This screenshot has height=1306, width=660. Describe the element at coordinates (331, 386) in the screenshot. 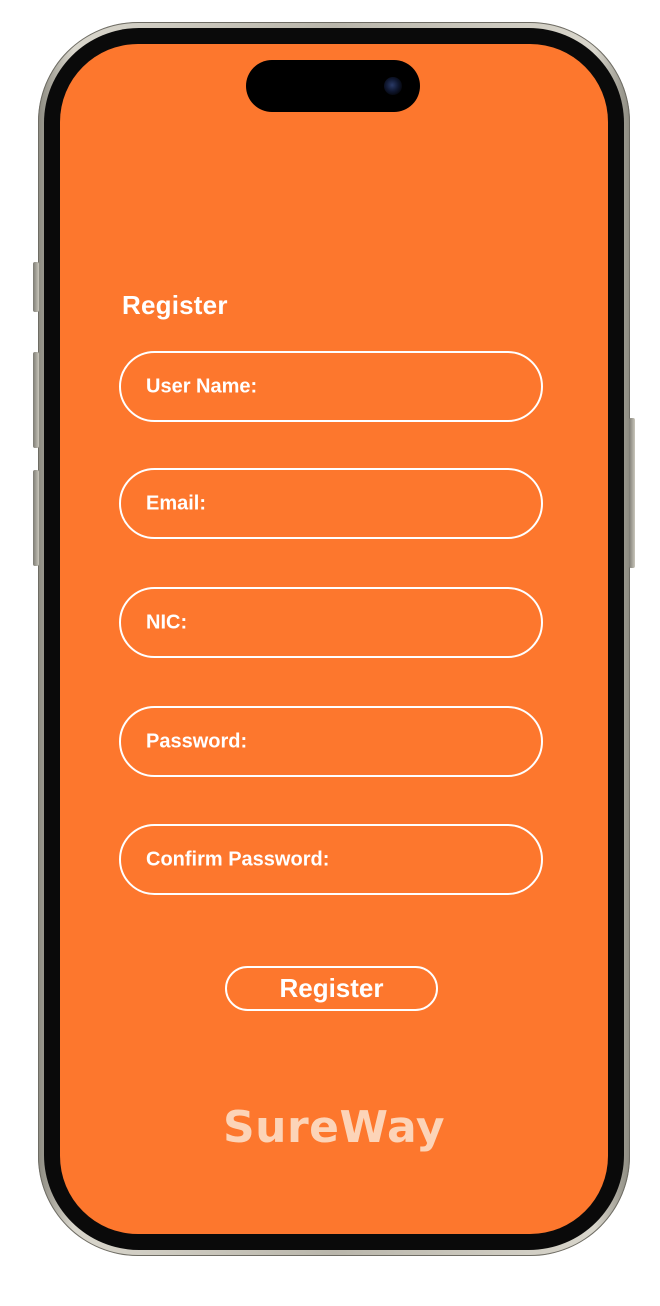

I see `user-name-field: User Name:` at that location.